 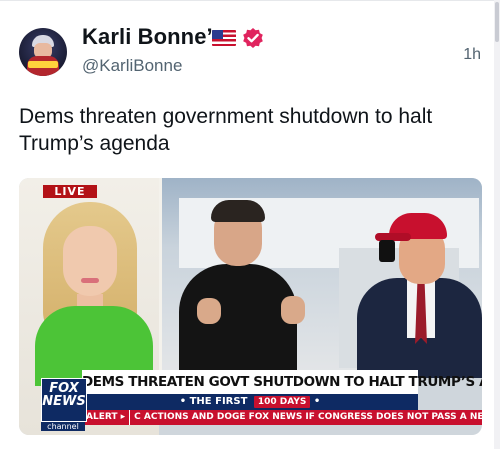 What do you see at coordinates (132, 66) in the screenshot?
I see `author-handle: @KarliBonne` at bounding box center [132, 66].